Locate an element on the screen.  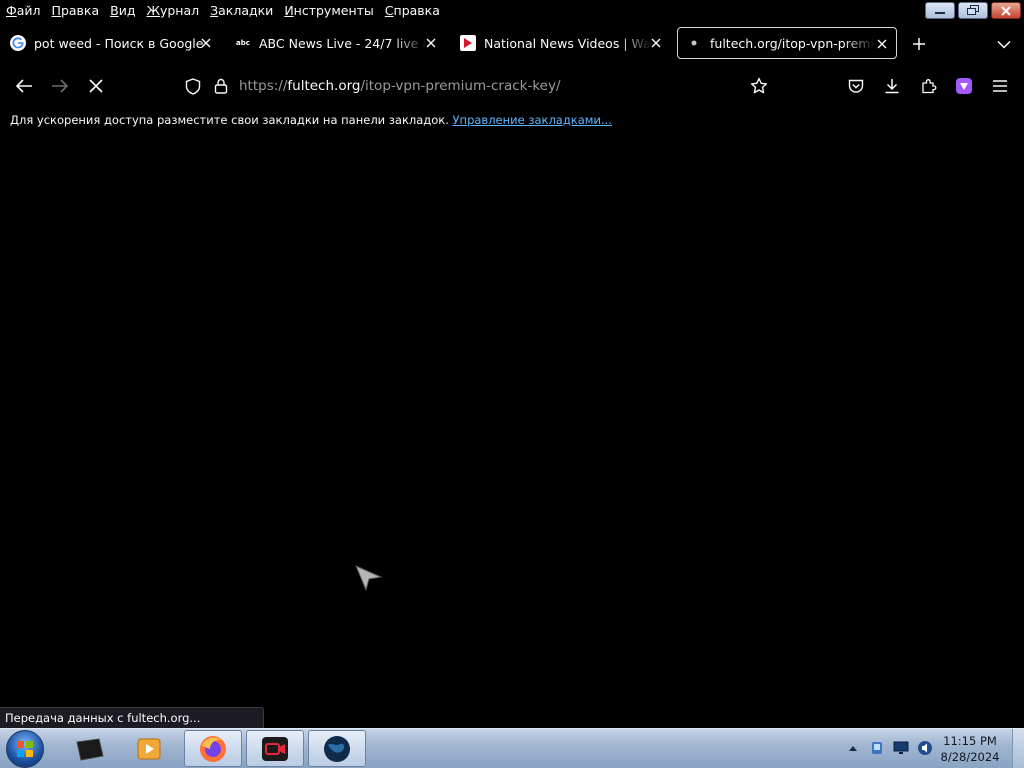
news-play-icon is located at coordinates (468, 43).